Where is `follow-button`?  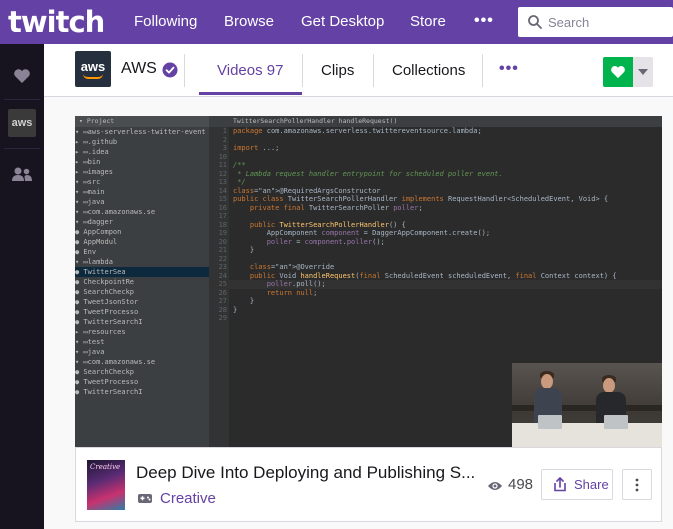
follow-button is located at coordinates (618, 72).